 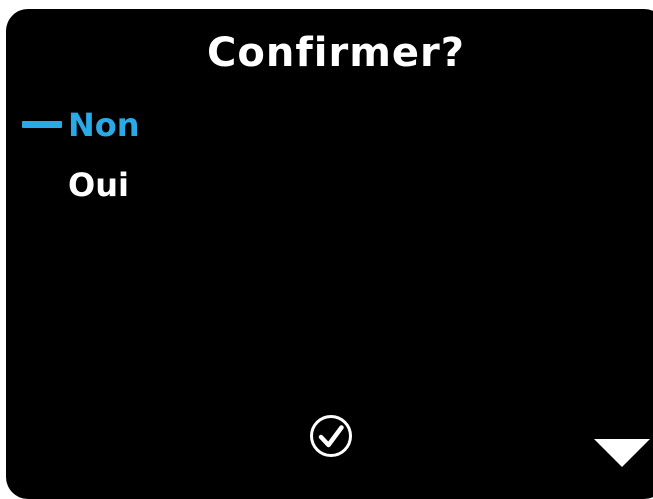 What do you see at coordinates (104, 125) in the screenshot?
I see `menu-item-label: Non` at bounding box center [104, 125].